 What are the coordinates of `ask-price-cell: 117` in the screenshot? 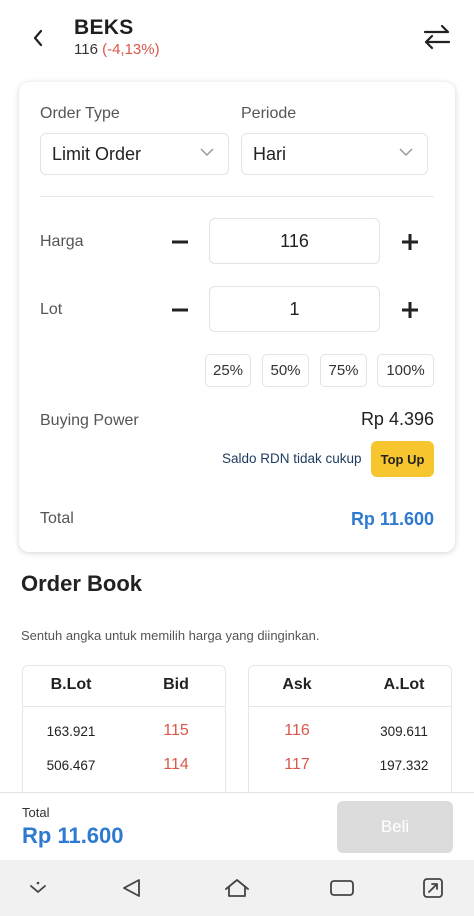 It's located at (297, 765).